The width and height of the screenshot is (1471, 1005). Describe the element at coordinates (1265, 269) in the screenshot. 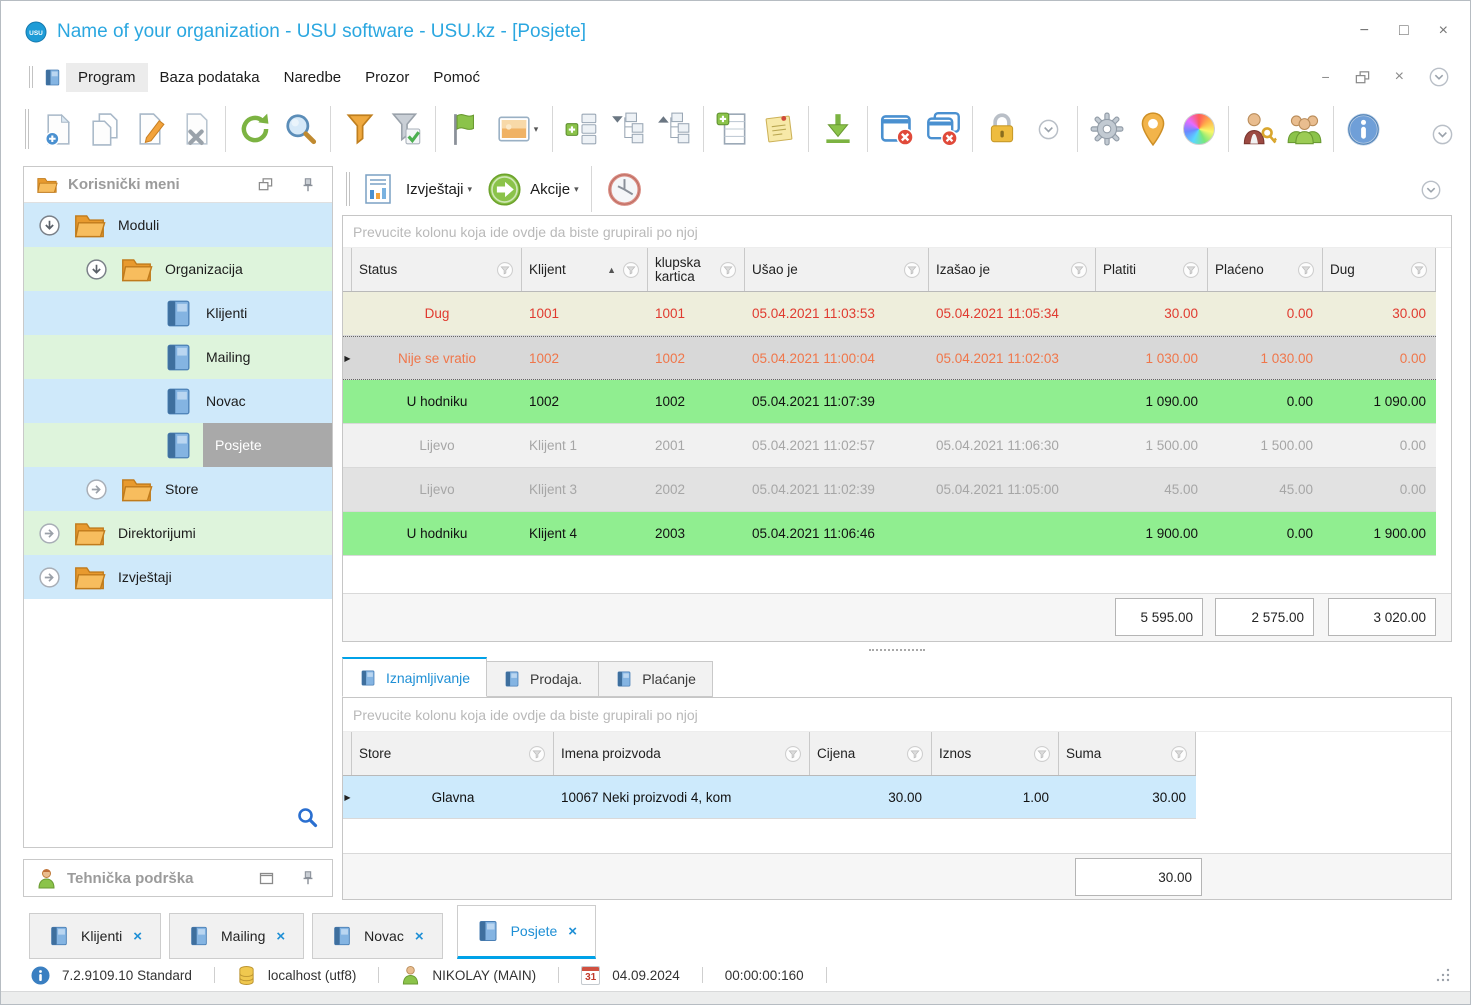

I see `column-header-placeno: Plaćeno` at that location.